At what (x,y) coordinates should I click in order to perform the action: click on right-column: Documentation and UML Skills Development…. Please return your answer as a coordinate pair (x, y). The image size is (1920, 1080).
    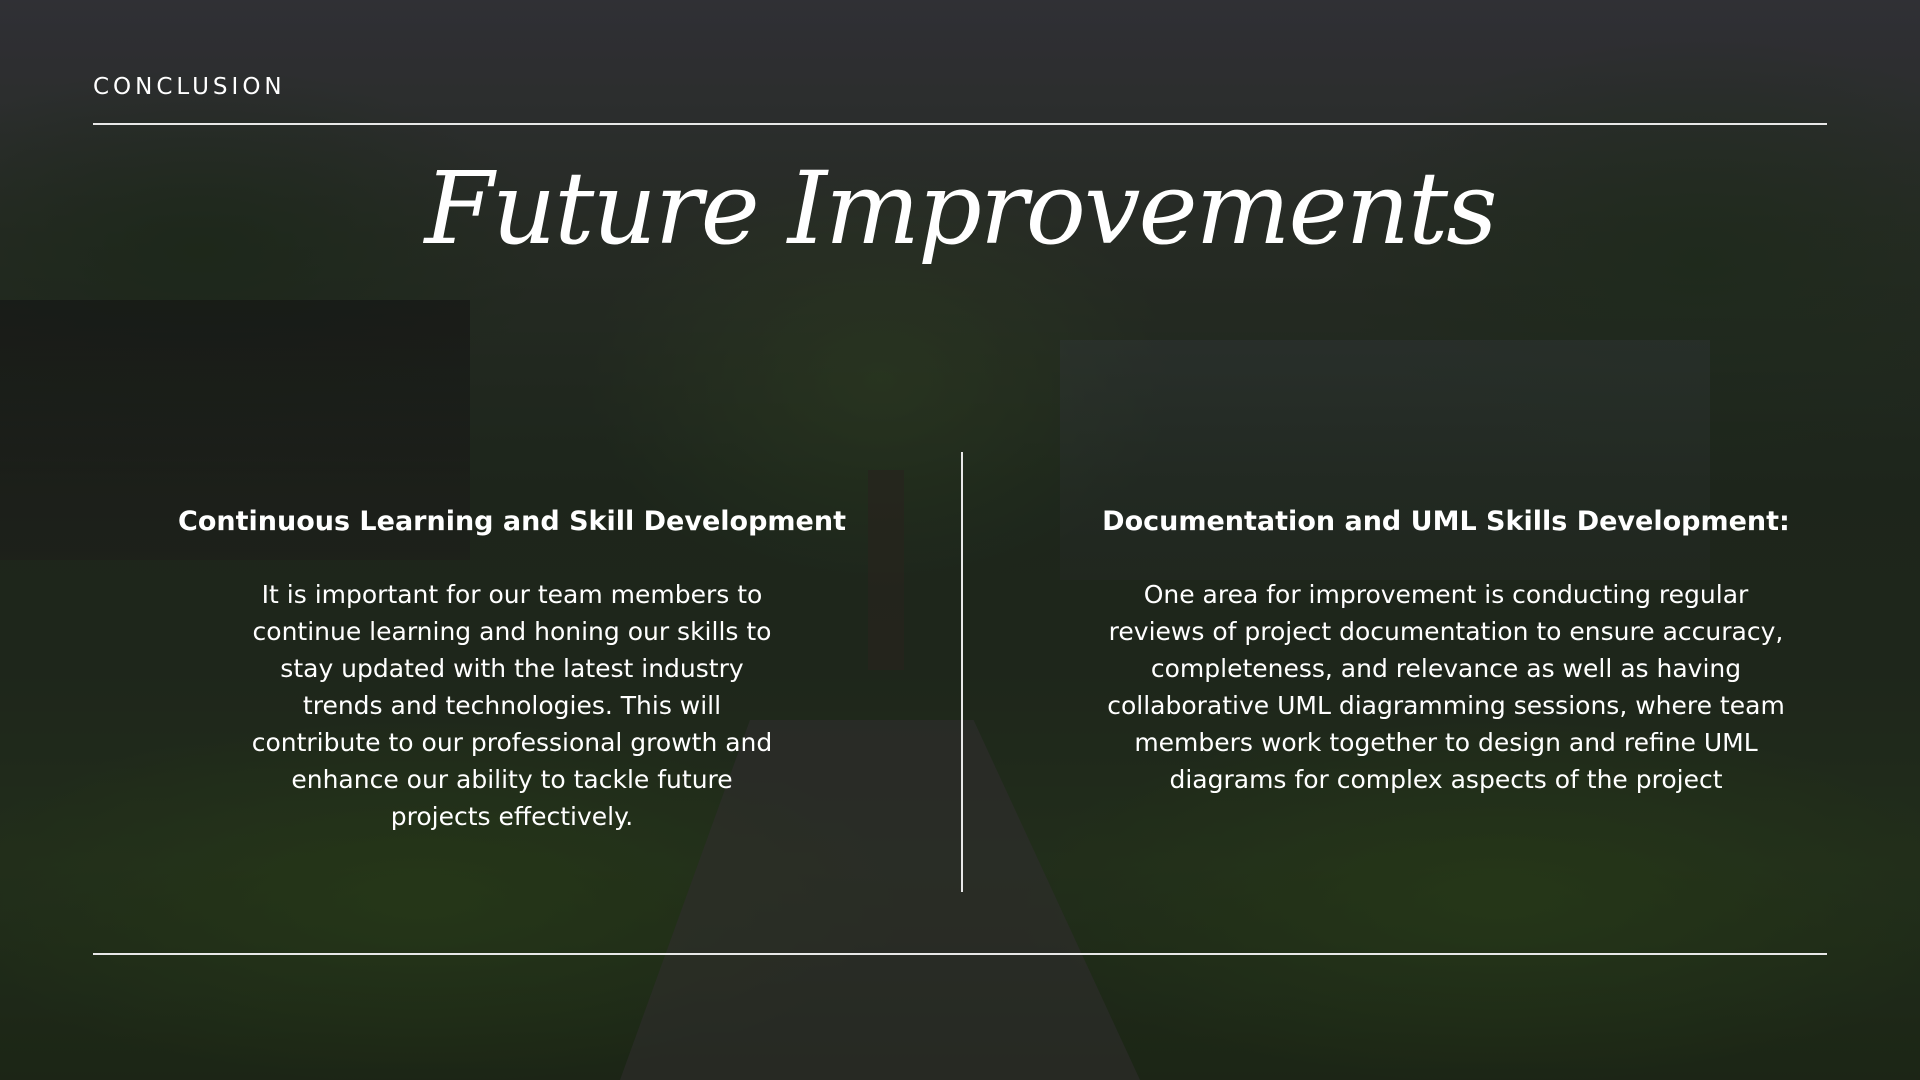
    Looking at the image, I should click on (1446, 648).